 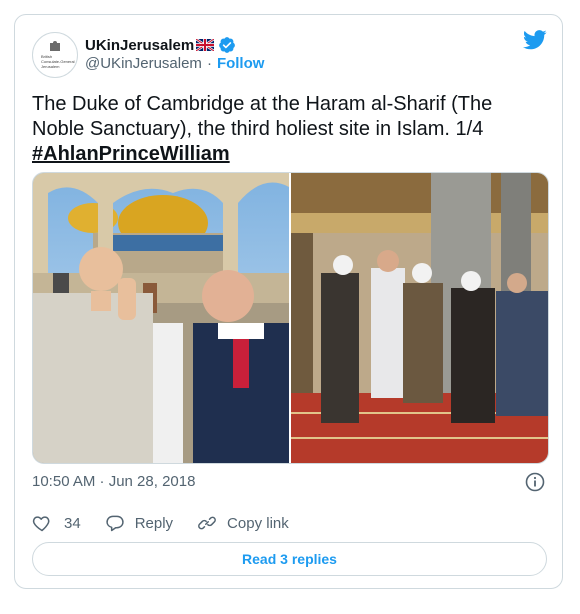 I want to click on like-count: 34, so click(x=72, y=523).